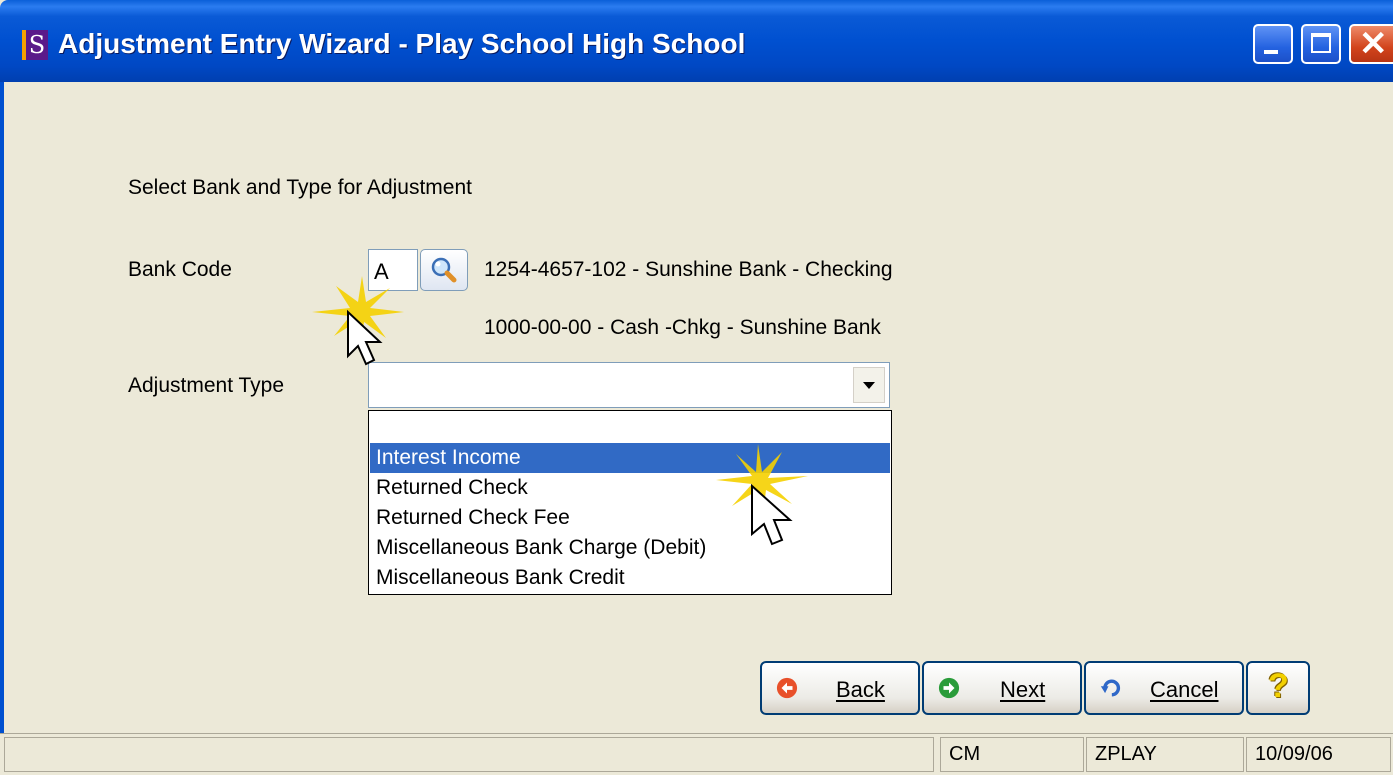 The image size is (1393, 775). I want to click on dropdown-option-misc-bank-credit: Miscellaneous Bank Credit, so click(630, 578).